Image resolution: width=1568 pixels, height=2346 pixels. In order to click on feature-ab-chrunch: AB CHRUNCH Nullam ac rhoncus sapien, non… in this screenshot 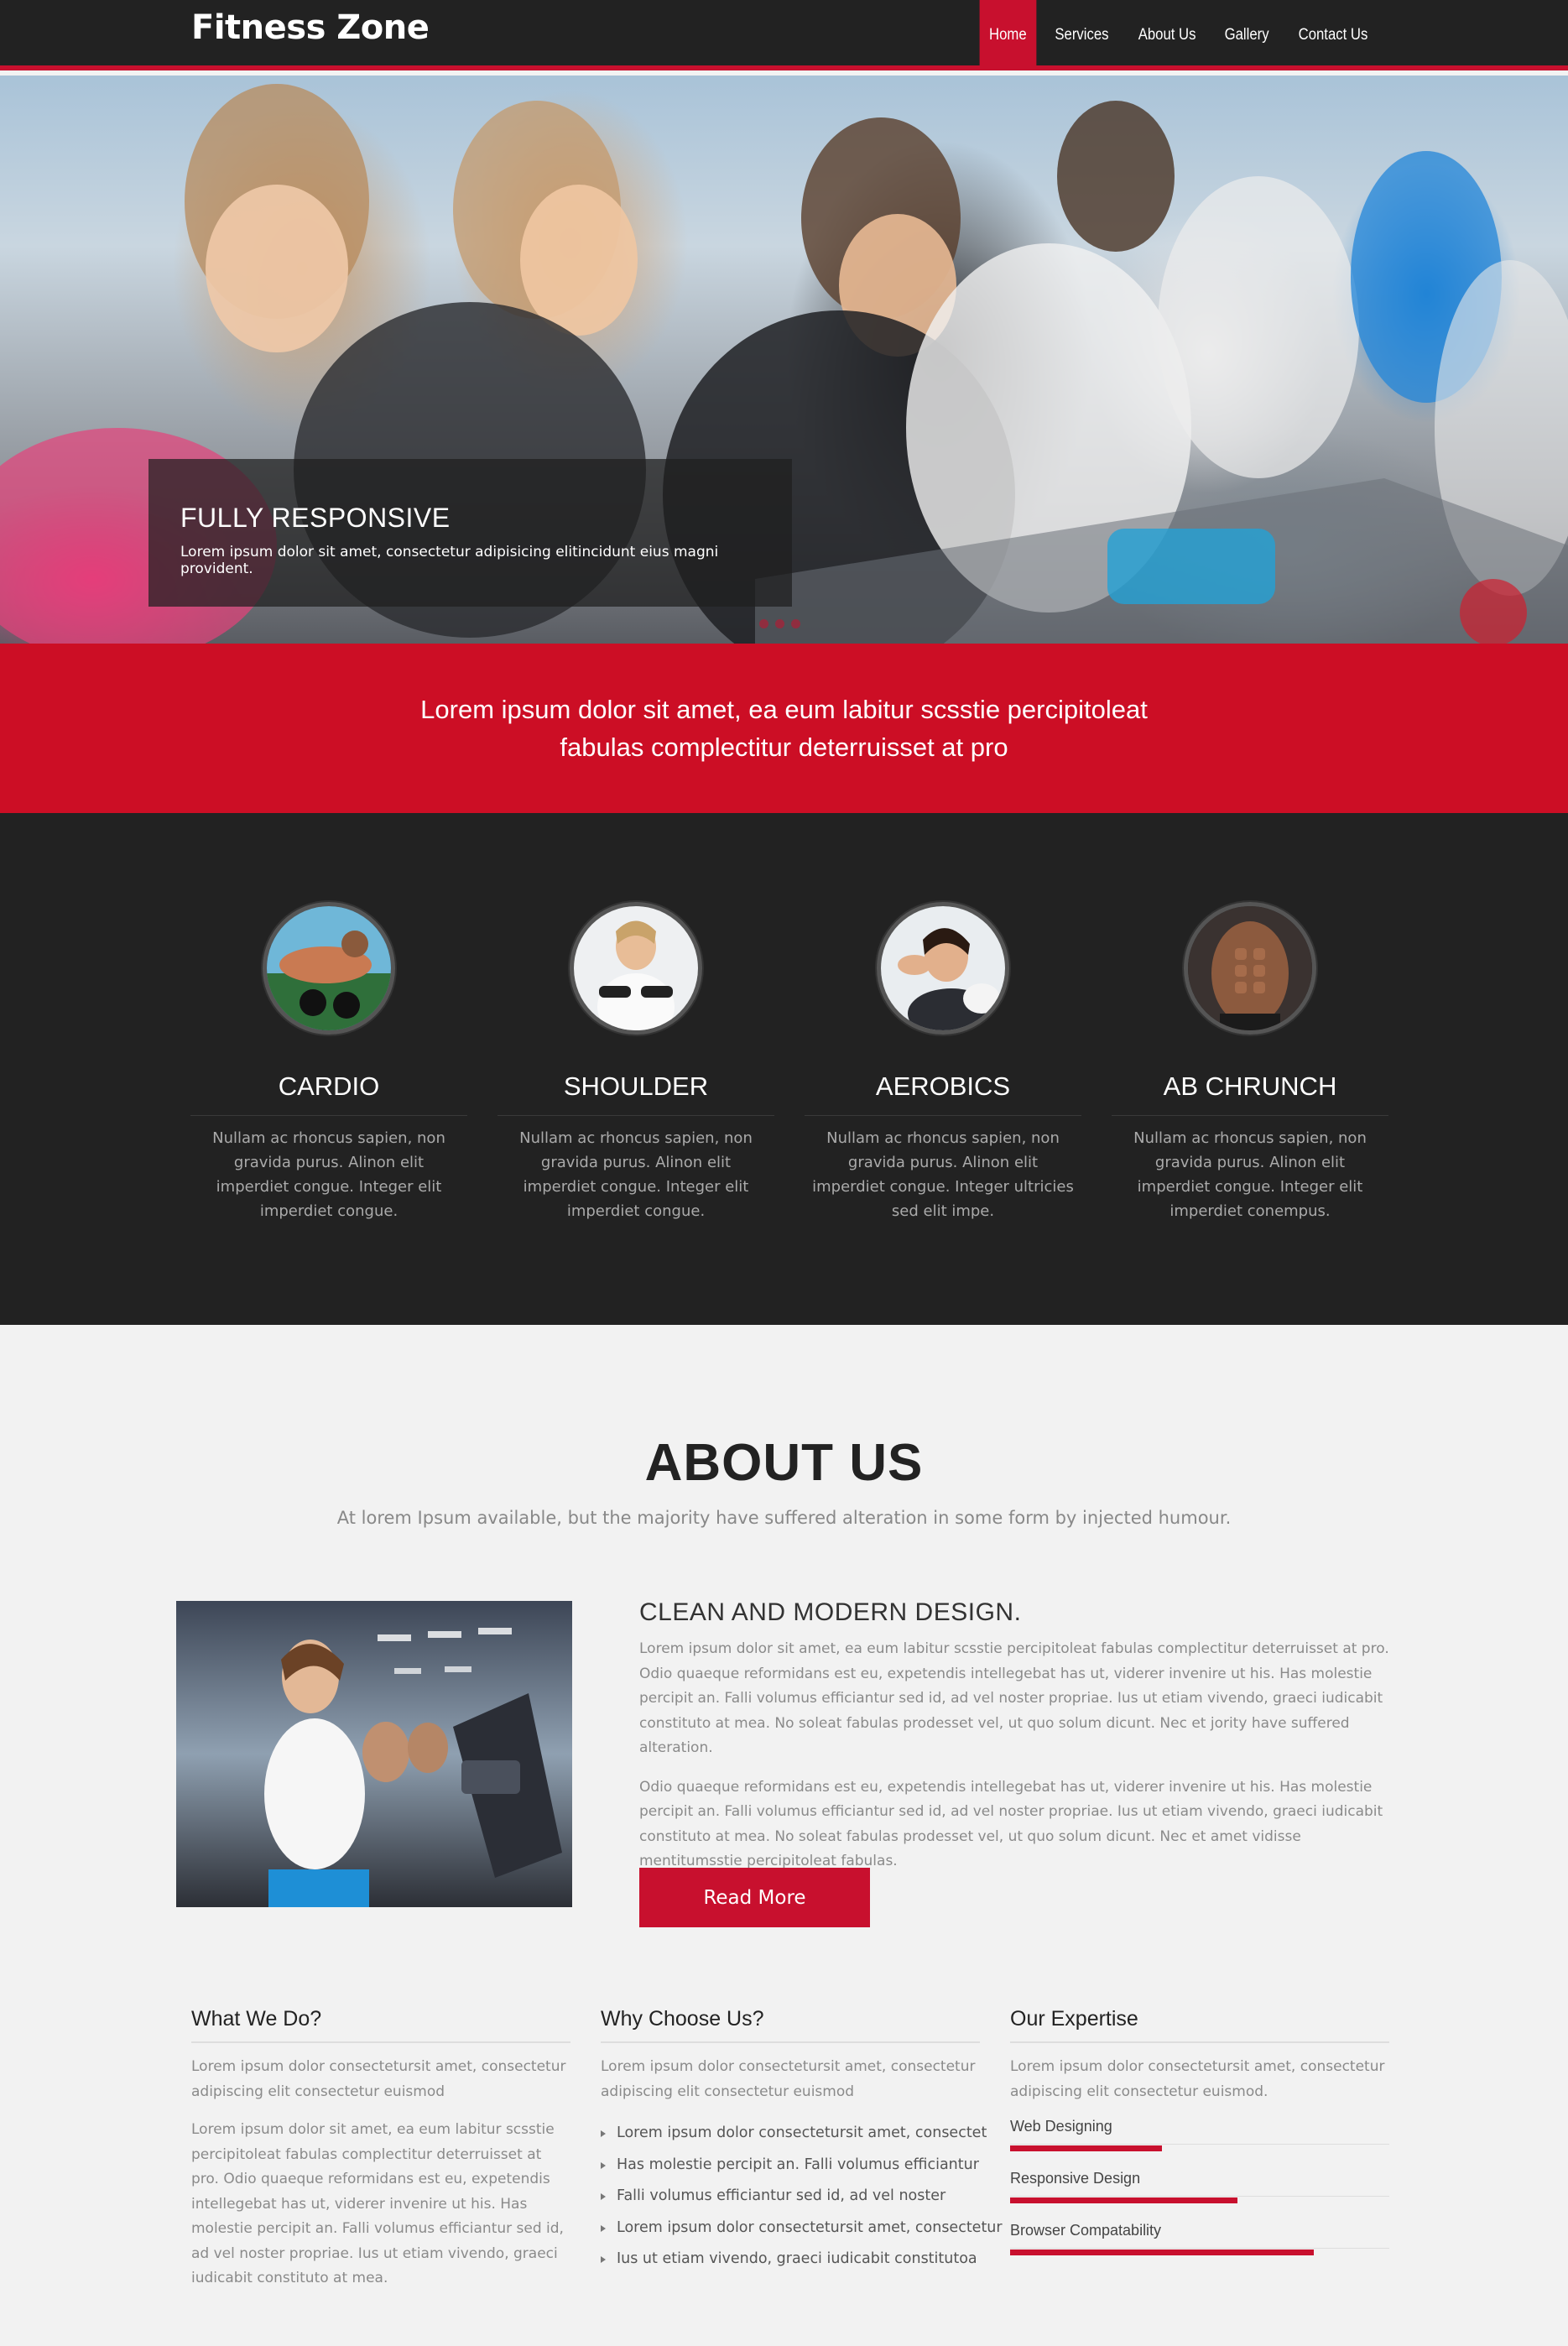, I will do `click(1250, 1062)`.